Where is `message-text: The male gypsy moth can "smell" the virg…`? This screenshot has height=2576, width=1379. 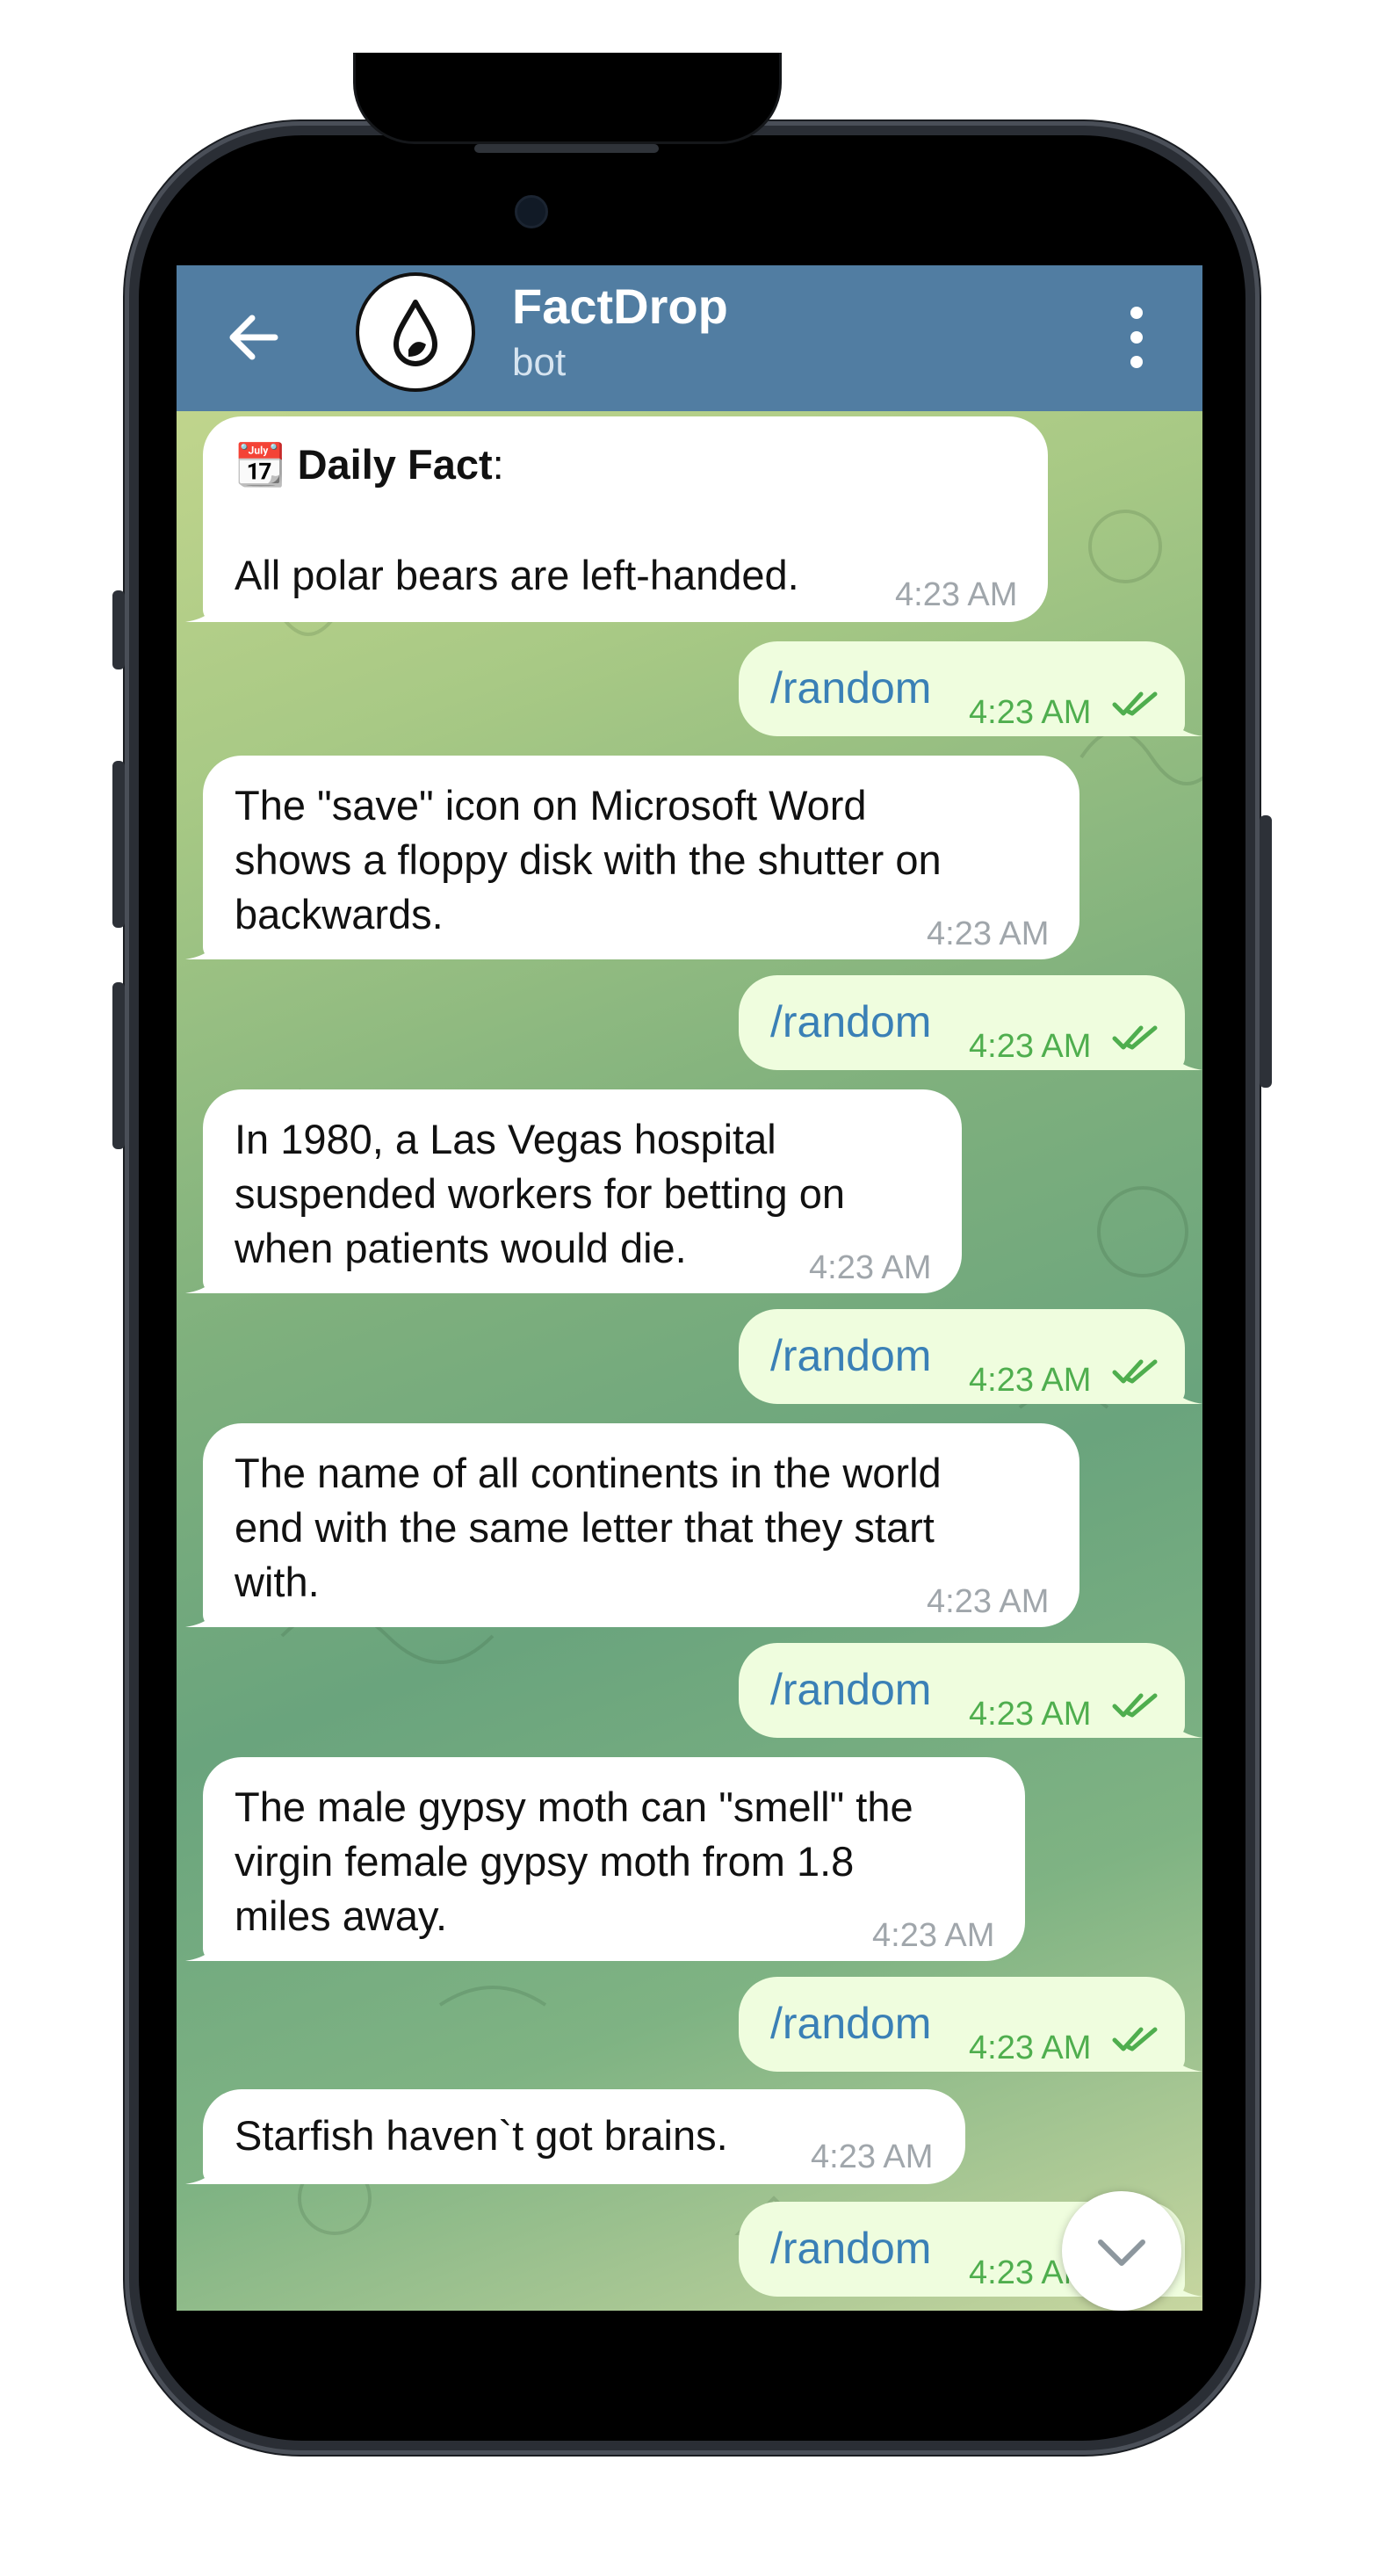
message-text: The male gypsy moth can "smell" the virg… is located at coordinates (574, 1861).